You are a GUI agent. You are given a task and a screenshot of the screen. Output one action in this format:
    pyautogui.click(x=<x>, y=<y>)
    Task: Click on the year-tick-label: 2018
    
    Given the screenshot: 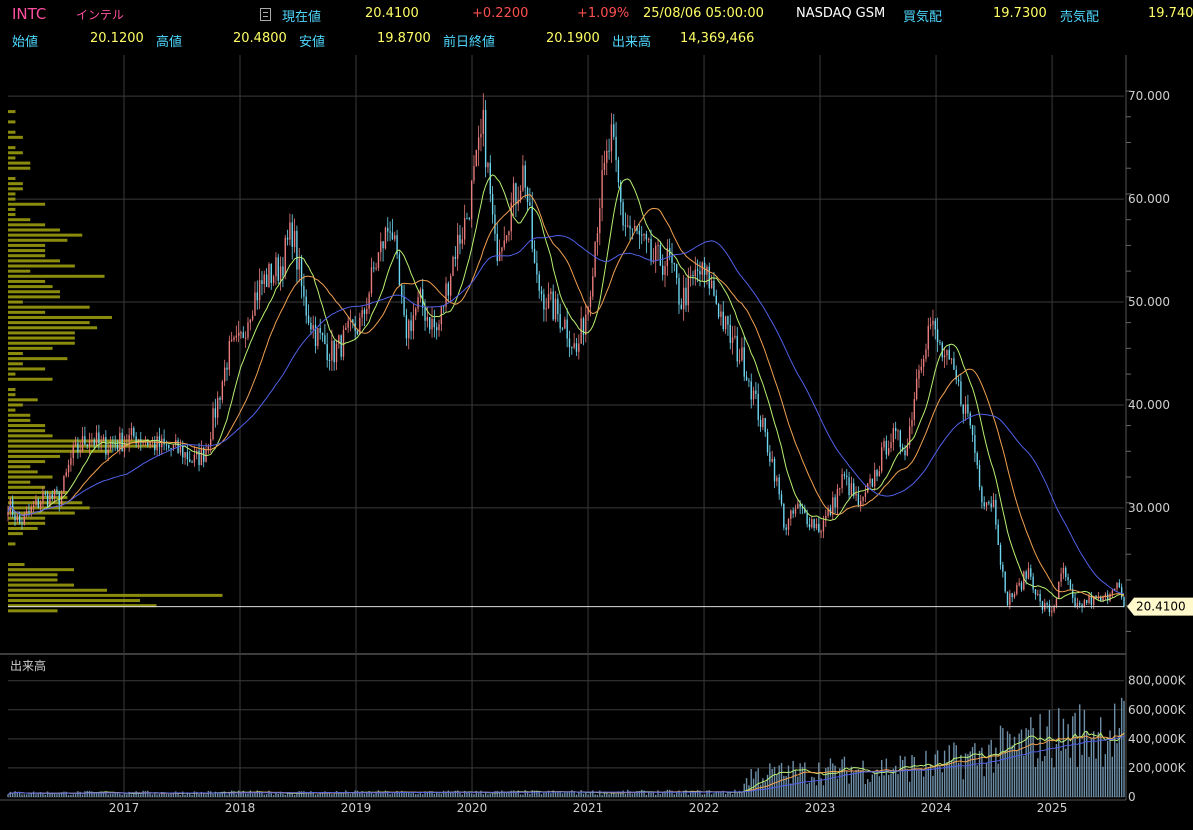 What is the action you would take?
    pyautogui.click(x=240, y=808)
    